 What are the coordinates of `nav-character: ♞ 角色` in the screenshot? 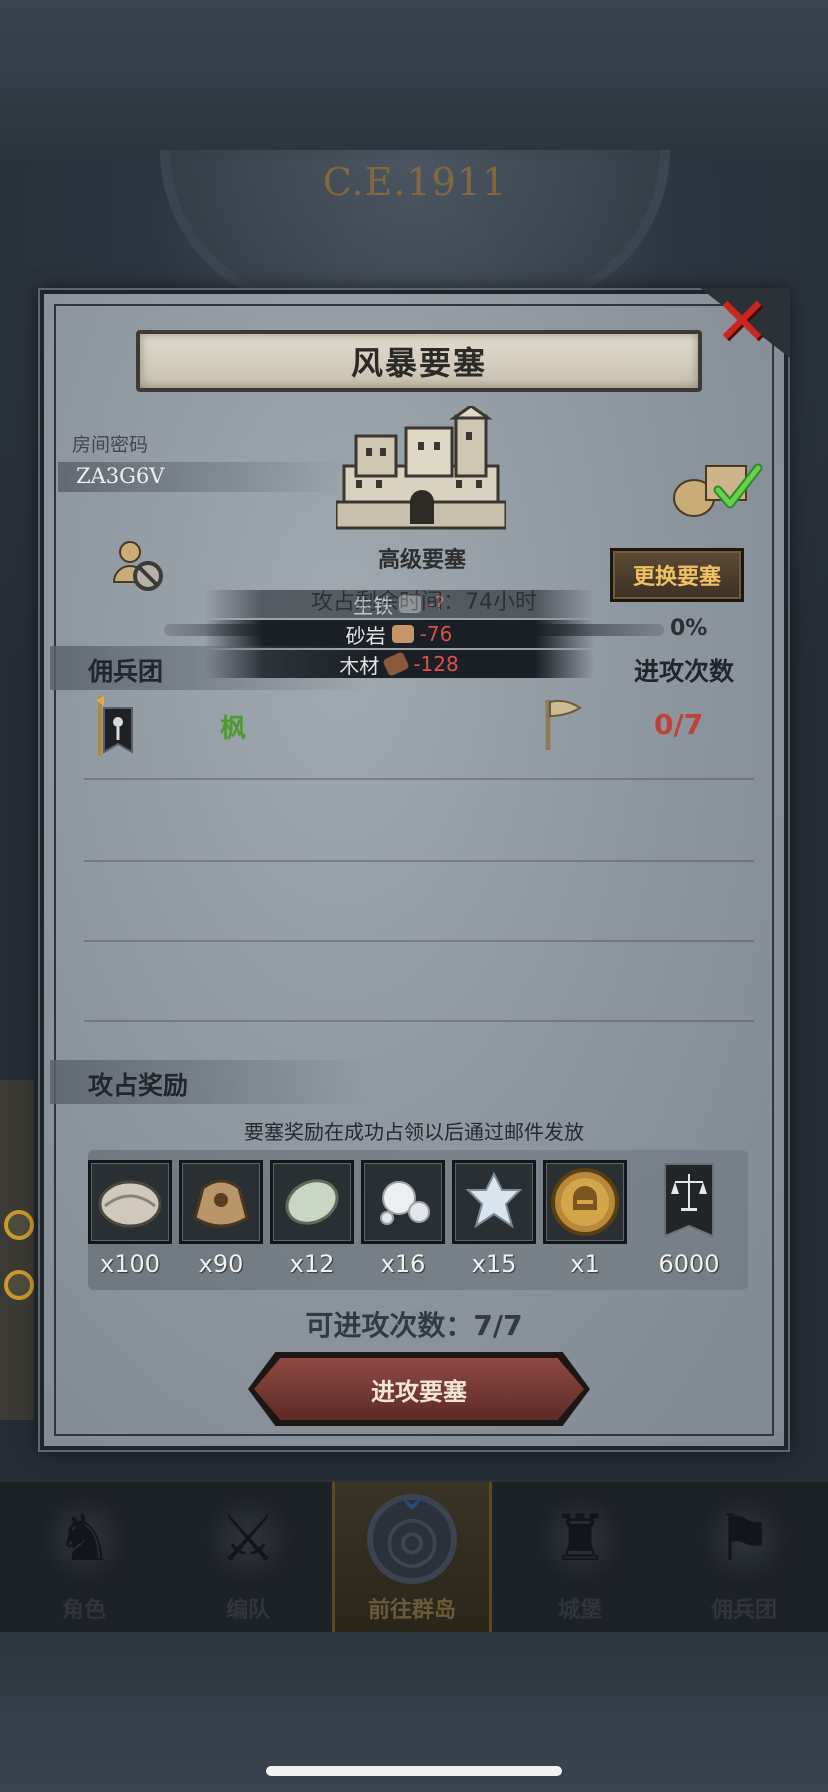 It's located at (84, 1557).